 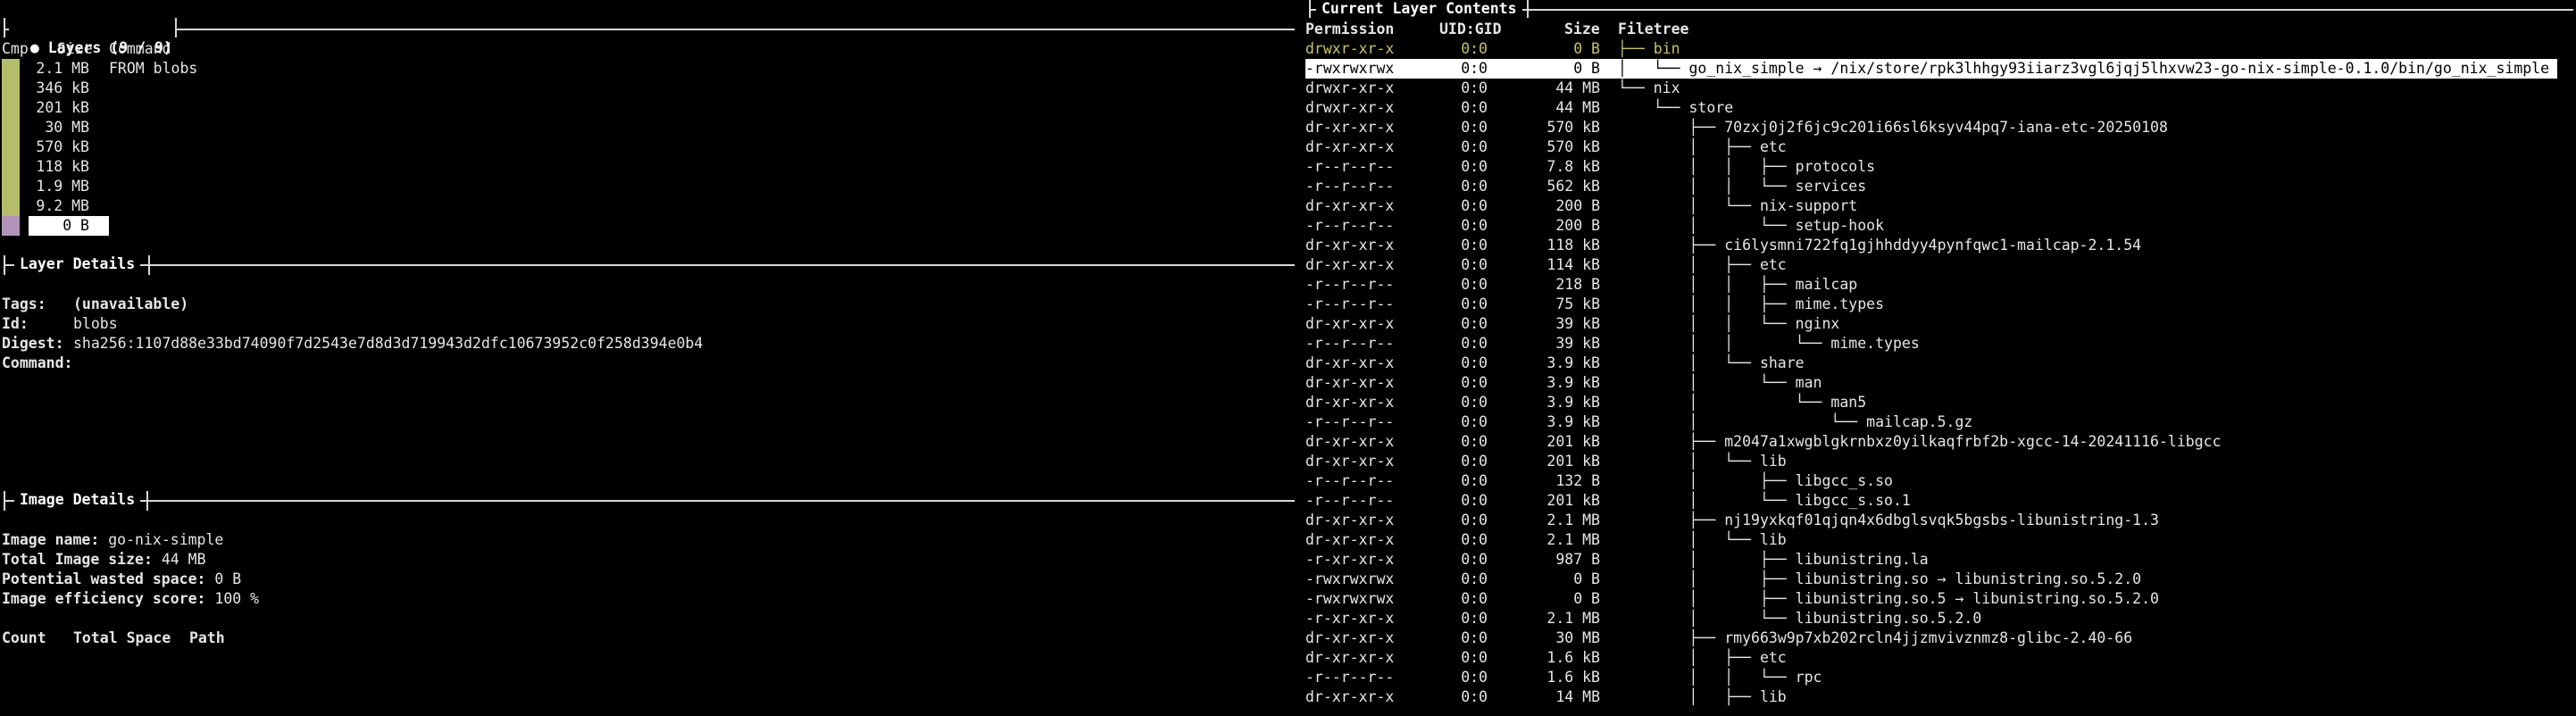 I want to click on contents-header-permission: Permission, so click(x=1350, y=29).